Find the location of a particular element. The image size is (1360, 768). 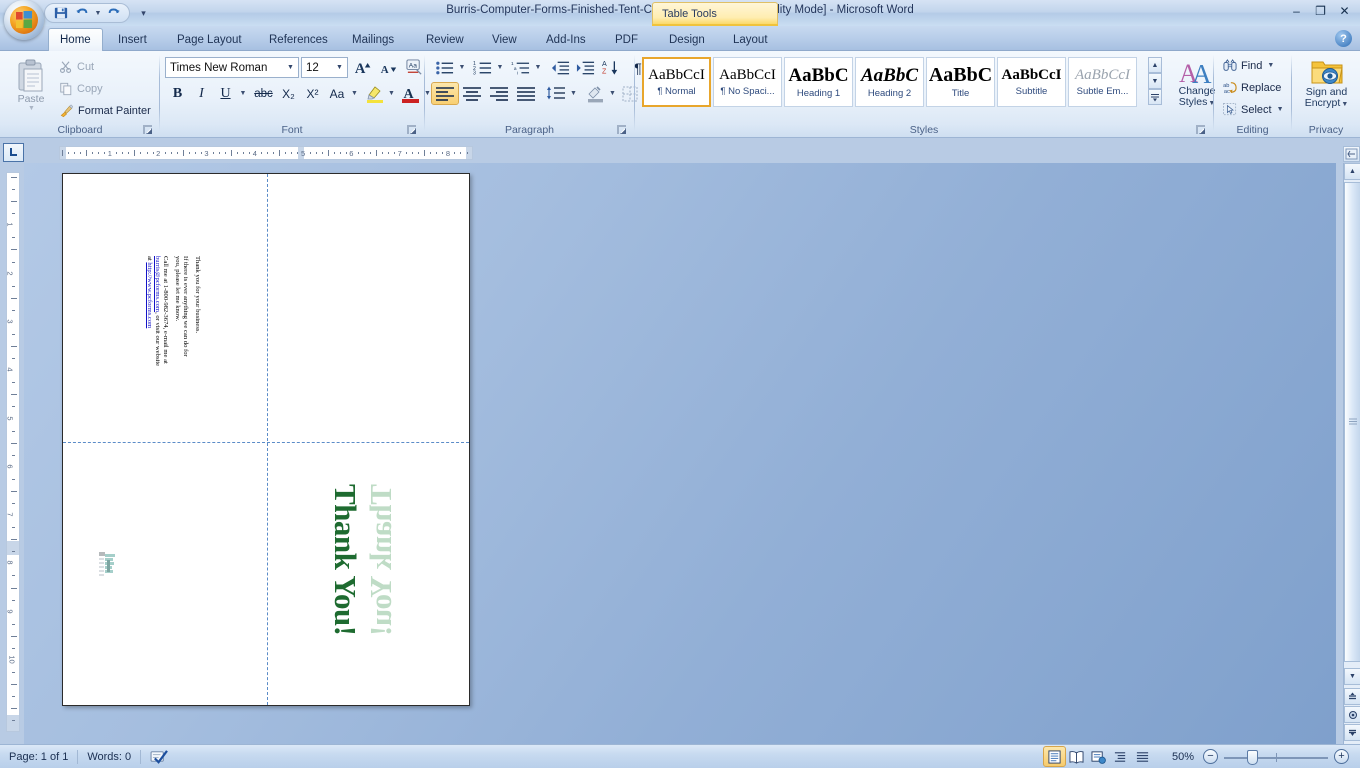

burris-logo-image is located at coordinates (107, 564).